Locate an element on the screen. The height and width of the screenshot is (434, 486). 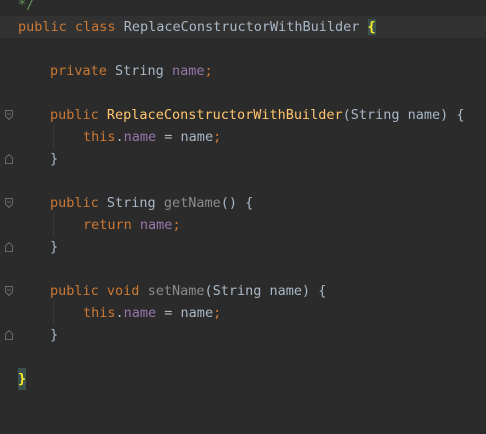
code-line-constructor-close: } is located at coordinates (243, 159).